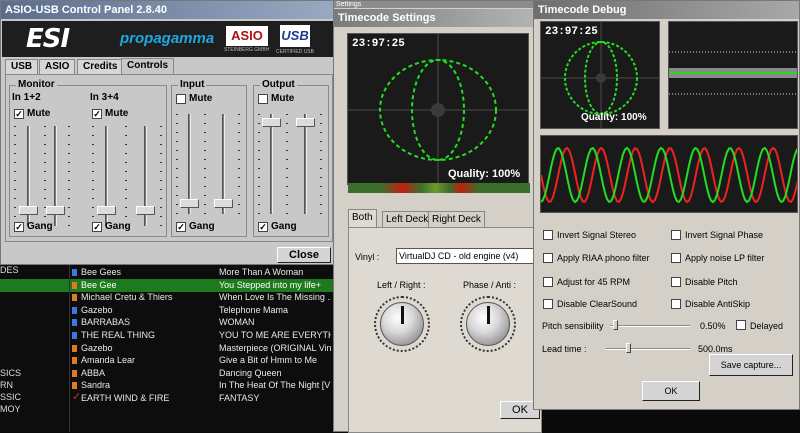  What do you see at coordinates (181, 227) in the screenshot?
I see `input-gang-checkbox: ✓` at bounding box center [181, 227].